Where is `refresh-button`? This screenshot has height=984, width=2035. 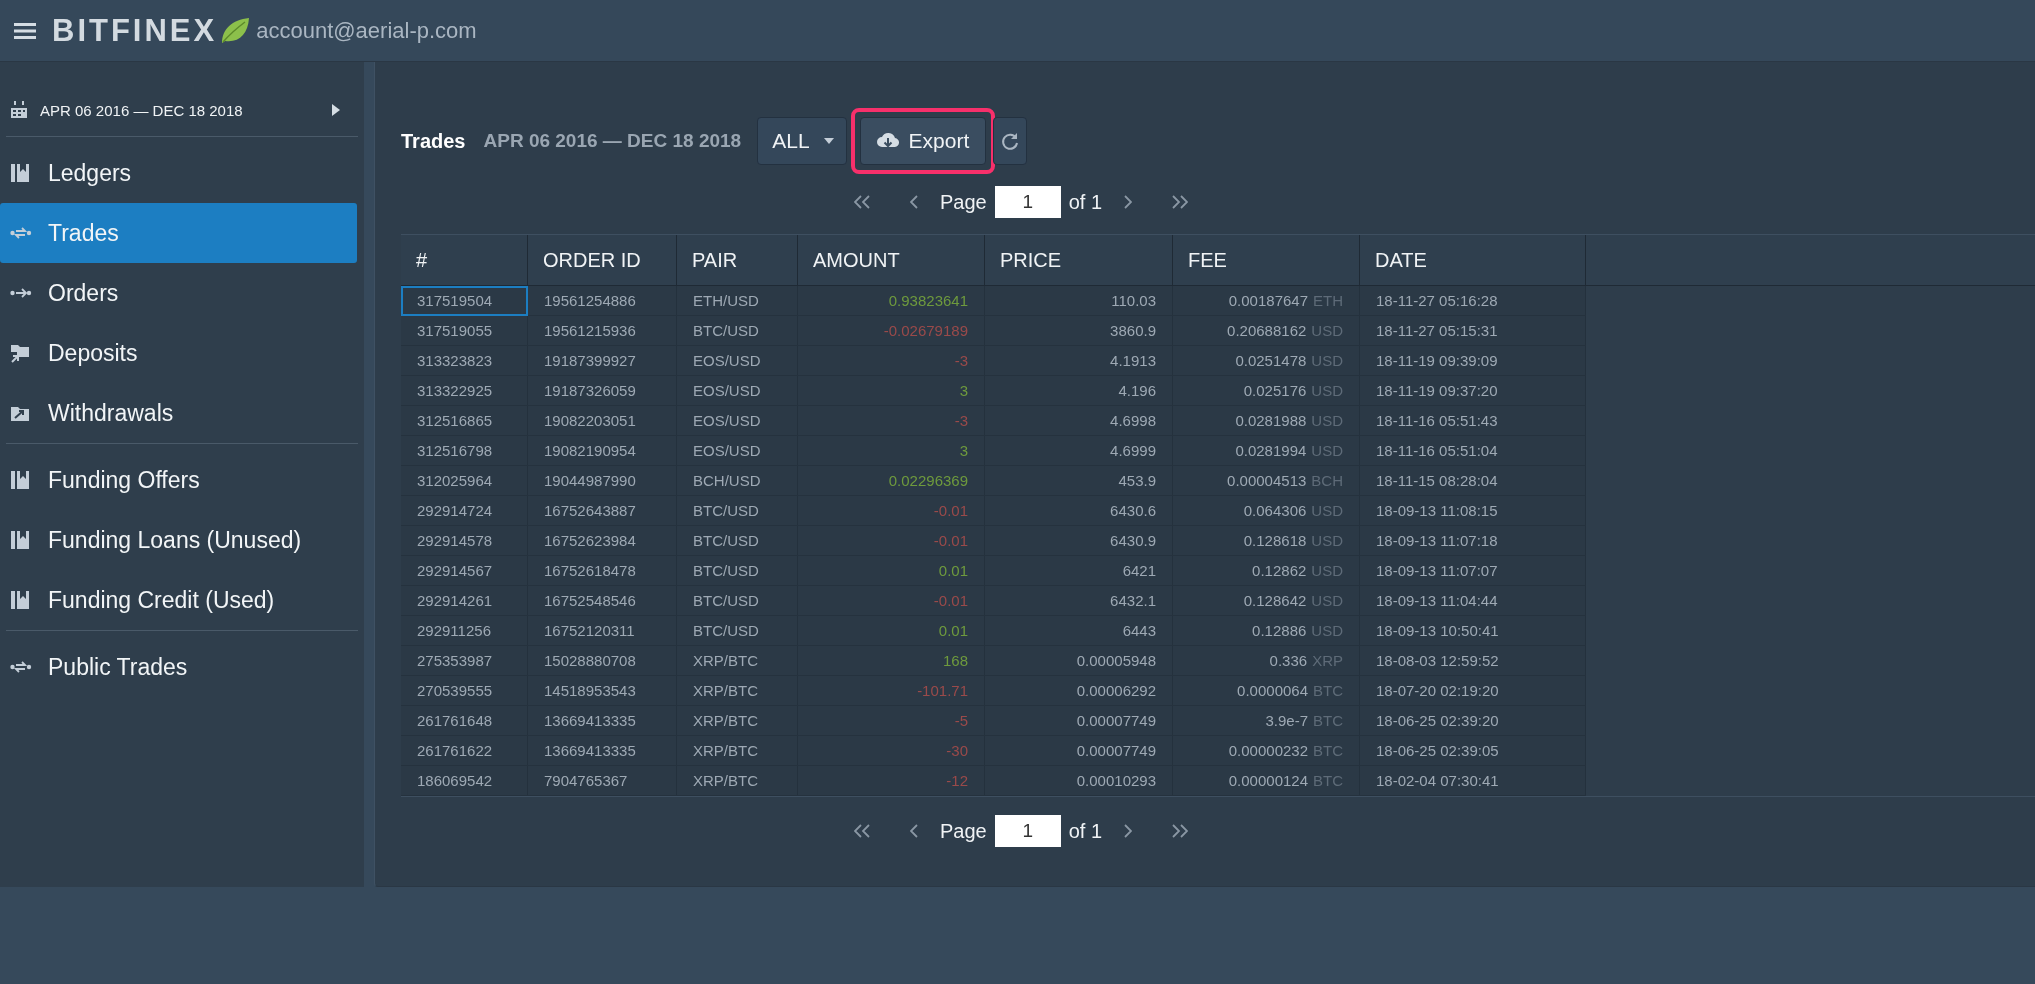
refresh-button is located at coordinates (1010, 141).